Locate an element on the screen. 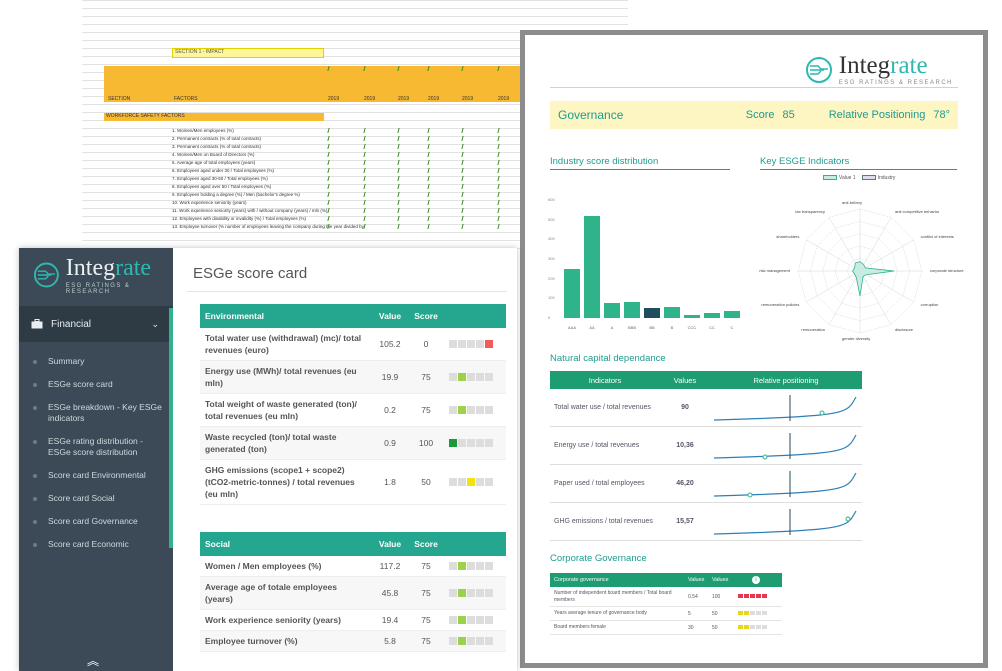 Image resolution: width=1002 pixels, height=671 pixels. sidebar-item-economic: Score card Economic is located at coordinates (96, 544).